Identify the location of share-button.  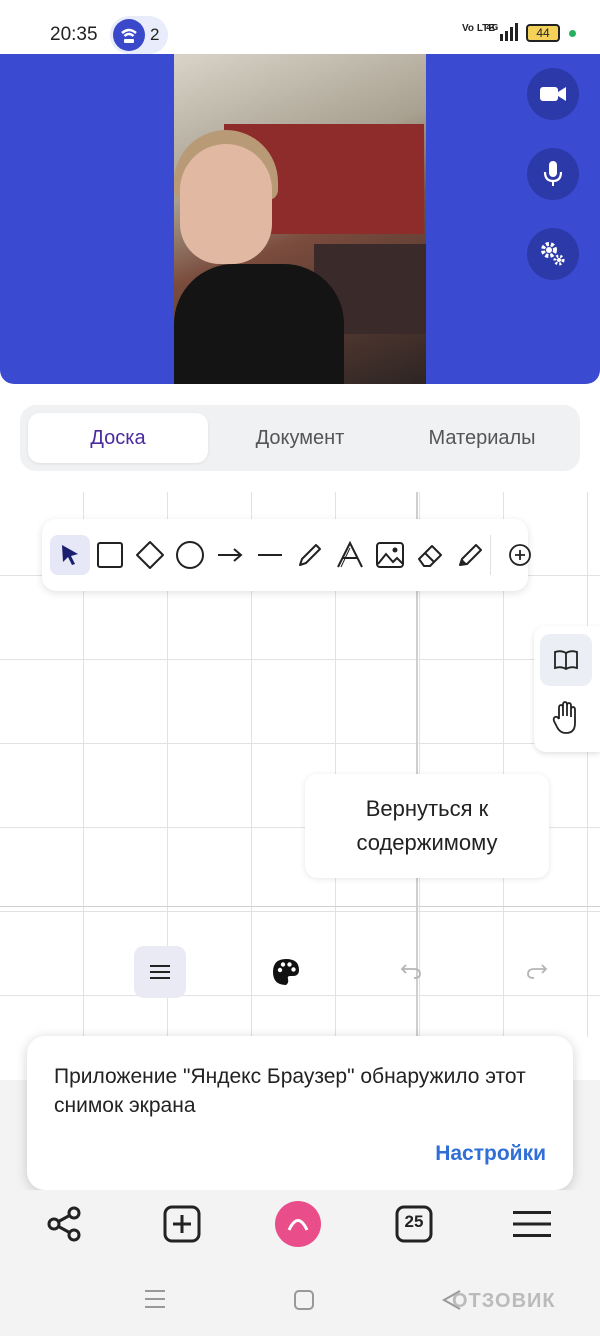
(64, 1224).